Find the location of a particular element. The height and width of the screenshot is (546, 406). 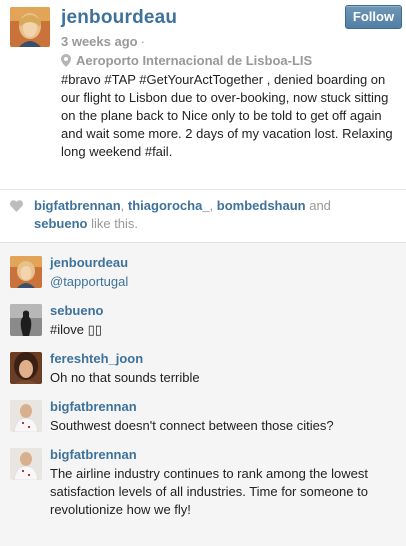

liker-link: sebueno is located at coordinates (60, 223).